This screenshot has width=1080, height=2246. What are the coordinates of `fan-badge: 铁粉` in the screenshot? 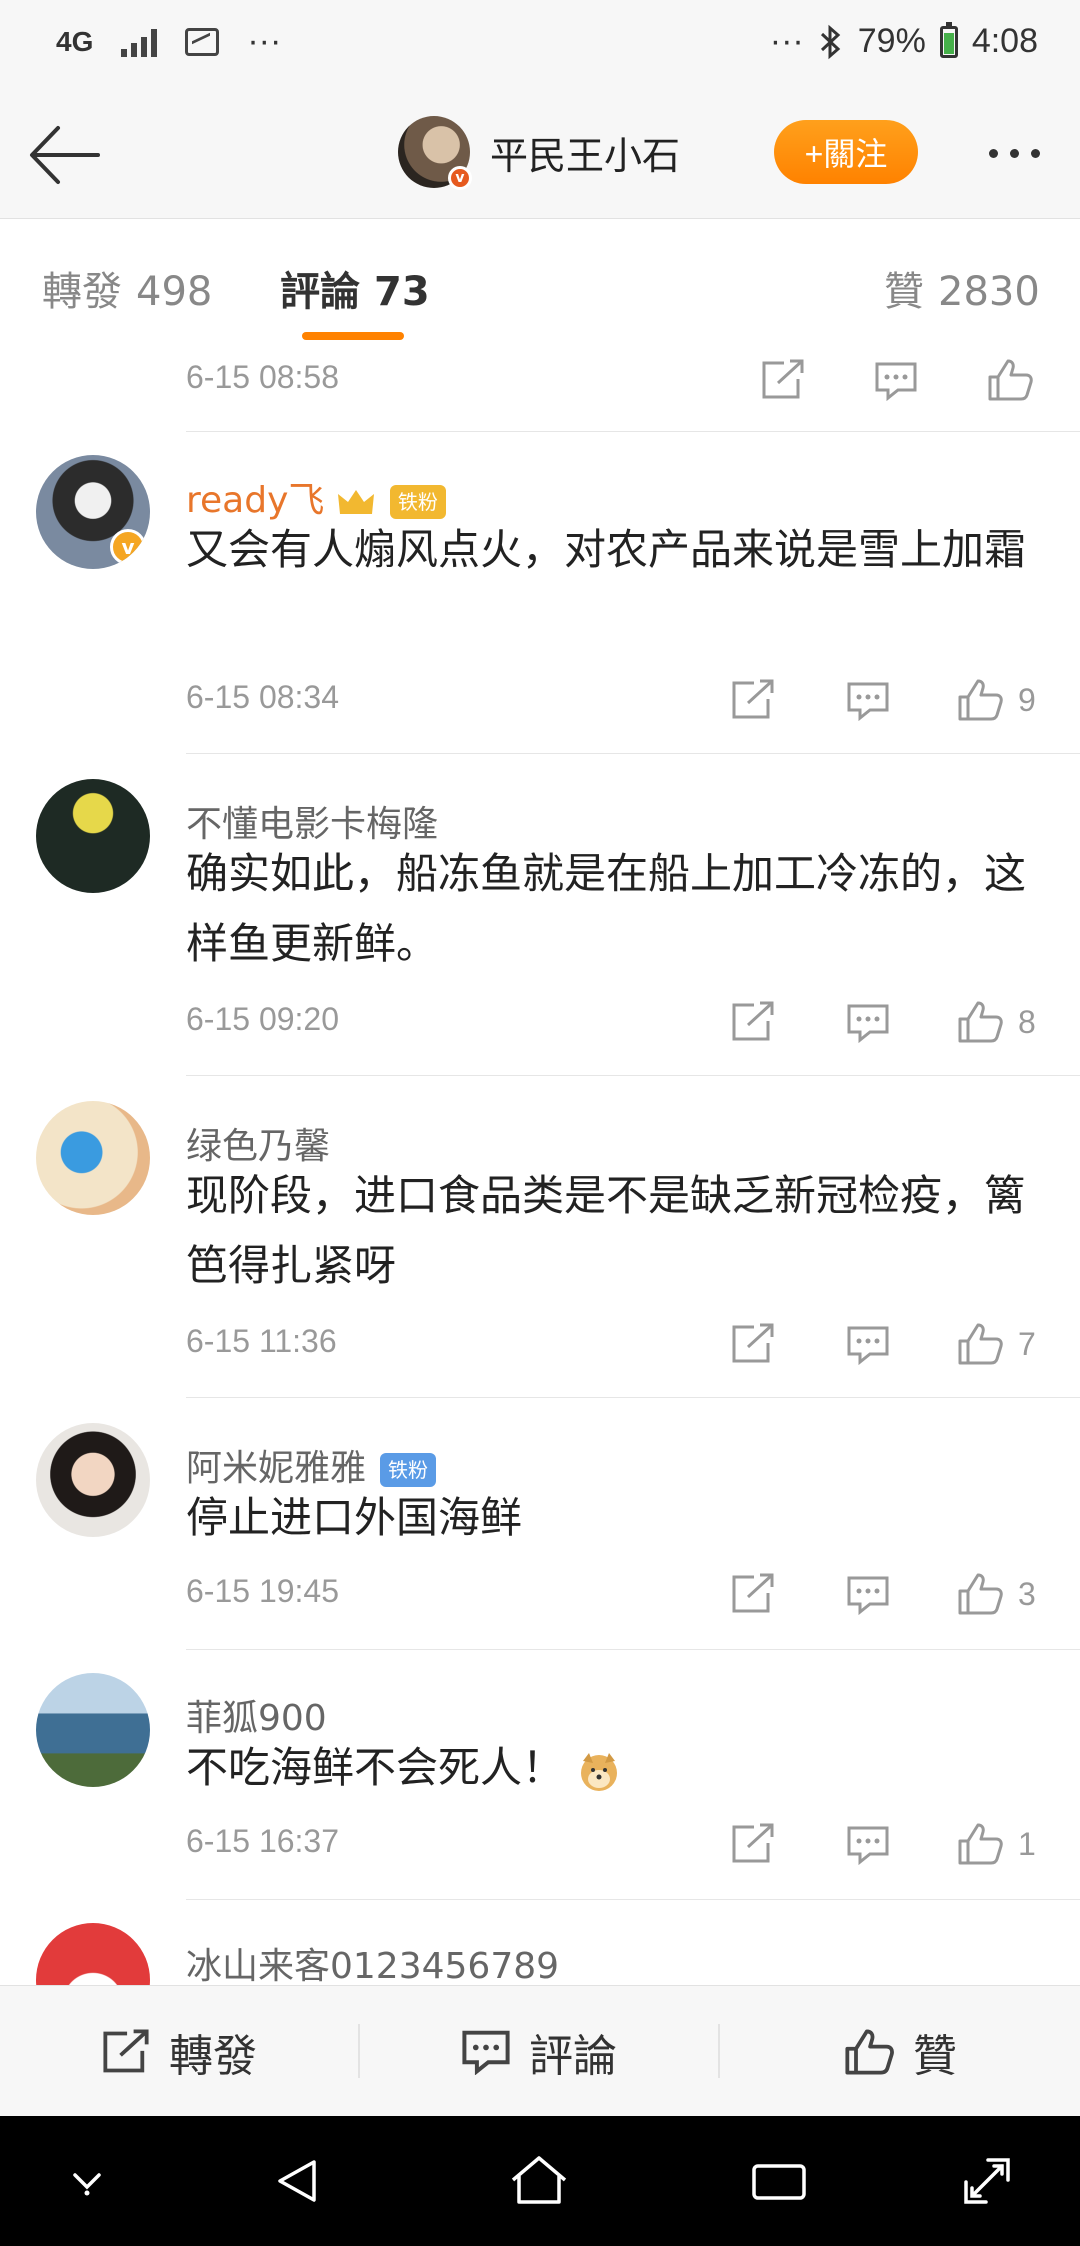 It's located at (408, 1470).